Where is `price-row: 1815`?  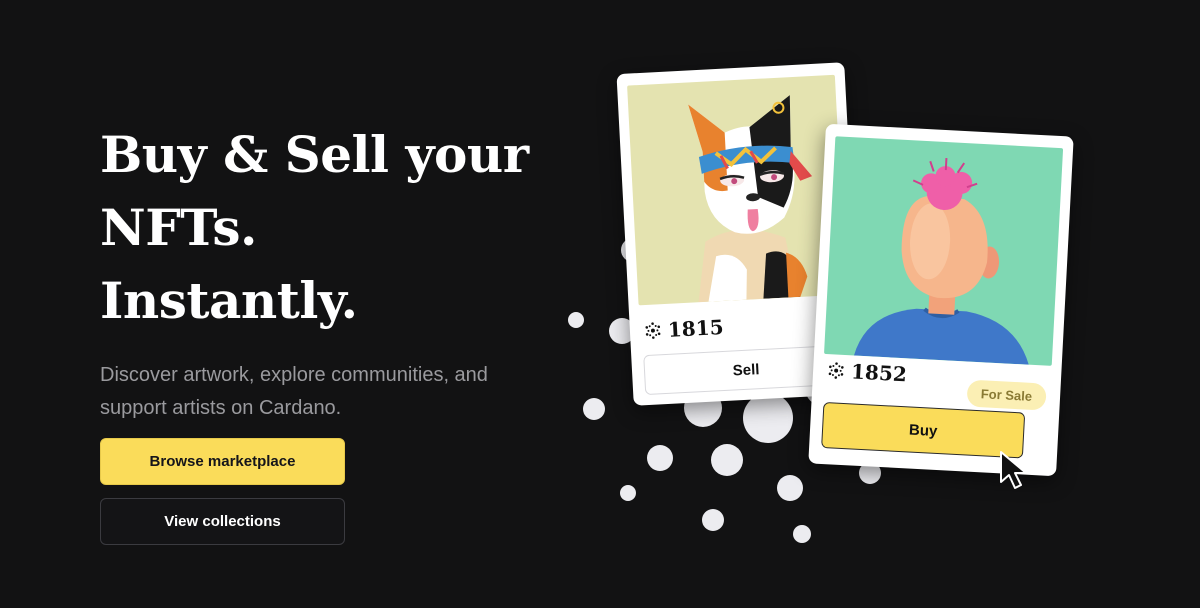 price-row: 1815 is located at coordinates (683, 329).